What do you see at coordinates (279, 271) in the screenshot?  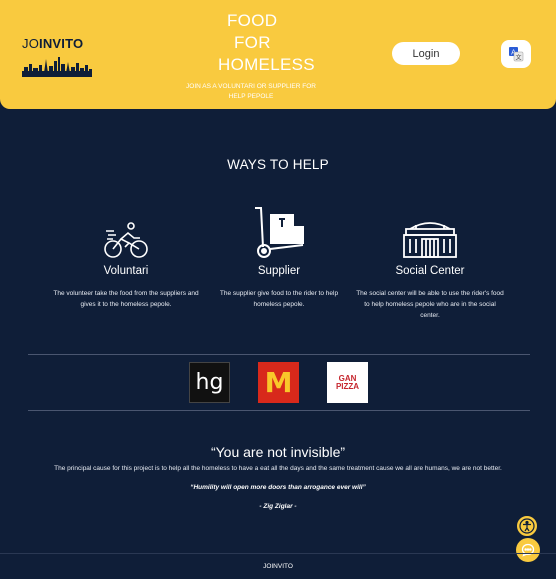 I see `way-name-supplier: Supplier` at bounding box center [279, 271].